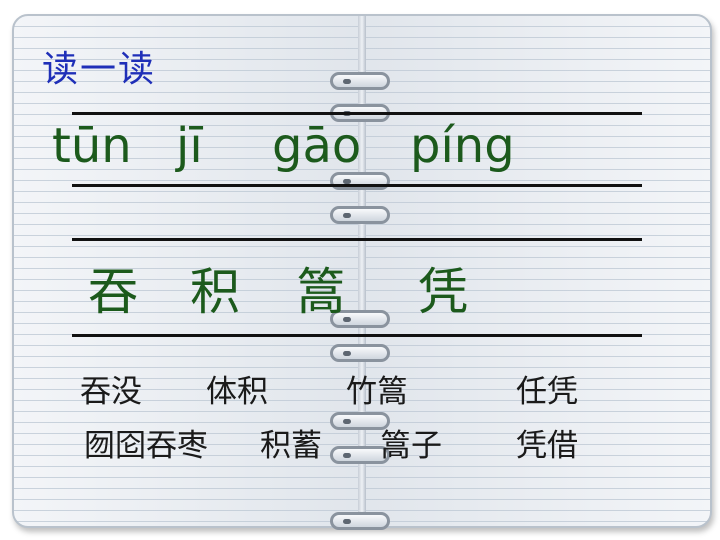  Describe the element at coordinates (113, 292) in the screenshot. I see `character-tun: 吞` at that location.